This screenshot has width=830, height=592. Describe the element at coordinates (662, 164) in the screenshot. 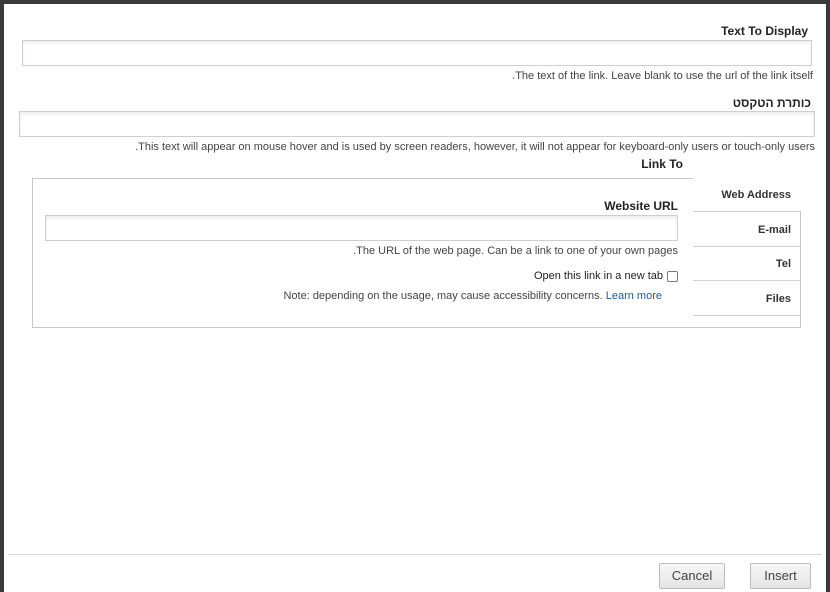

I see `link-to-label: Link To` at that location.